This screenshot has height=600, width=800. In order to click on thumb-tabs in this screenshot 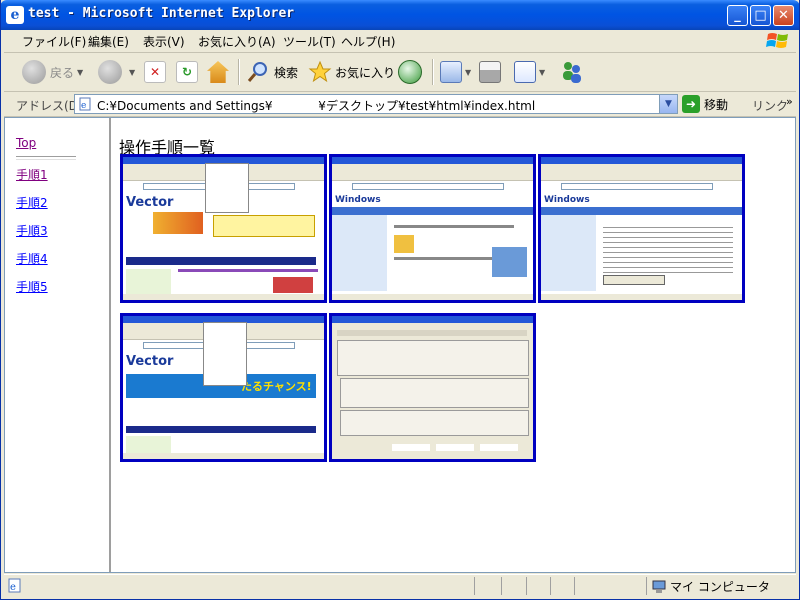, I will do `click(432, 333)`.